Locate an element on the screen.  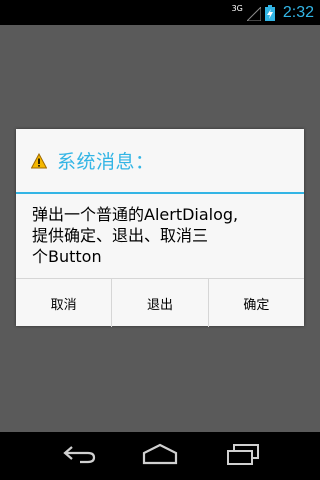
home-button is located at coordinates (160, 456).